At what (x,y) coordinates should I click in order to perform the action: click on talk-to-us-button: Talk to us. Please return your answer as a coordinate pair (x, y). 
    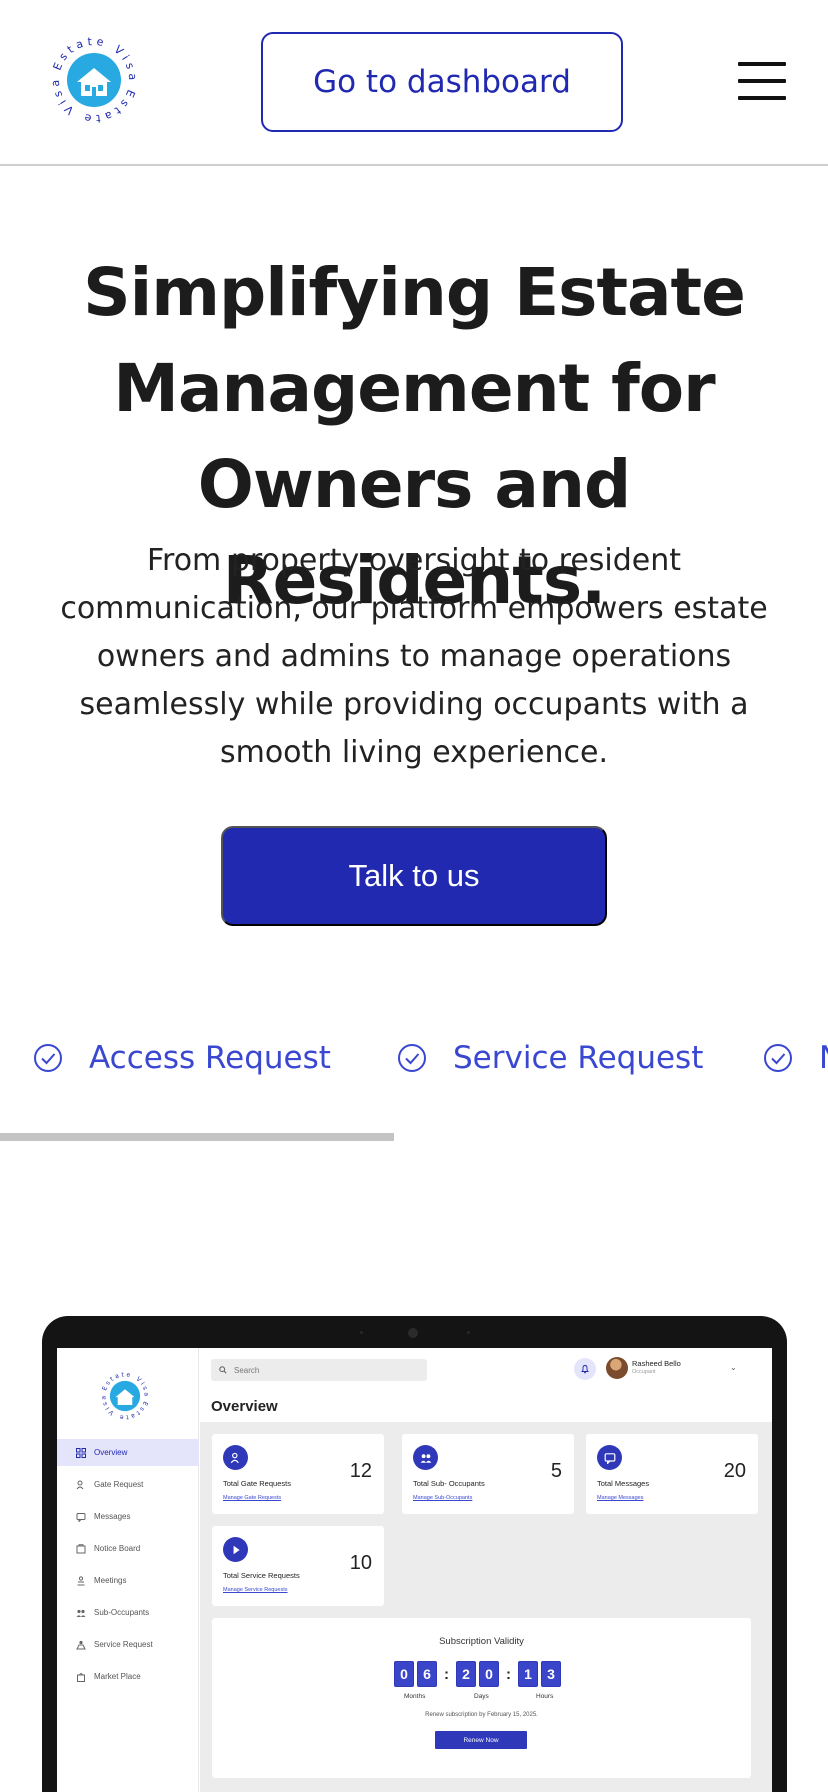
    Looking at the image, I should click on (414, 876).